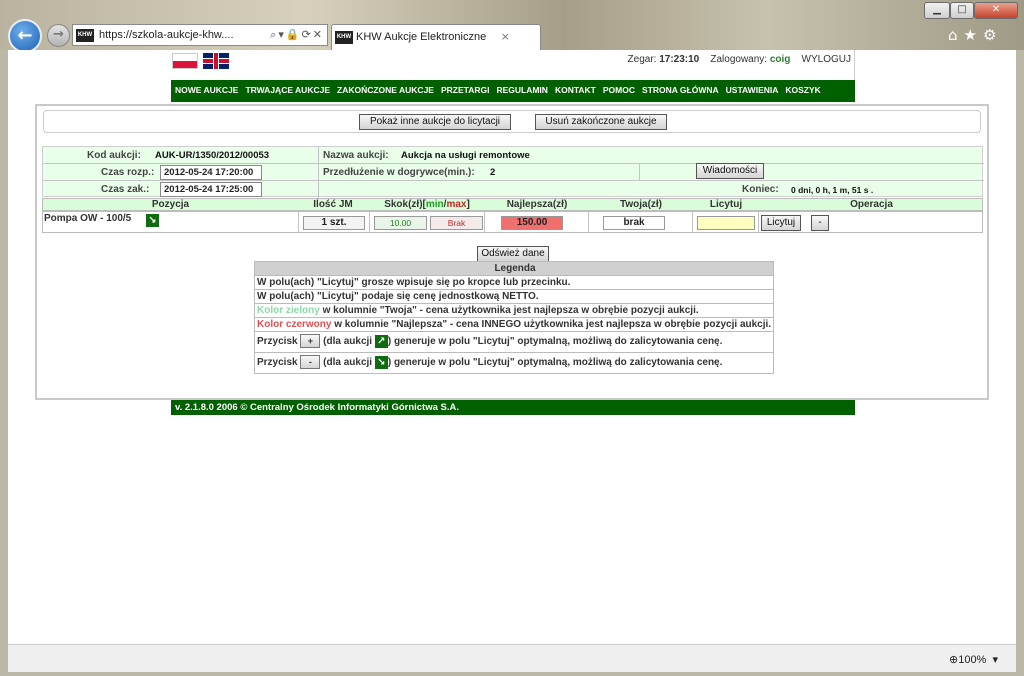 This screenshot has height=676, width=1024. Describe the element at coordinates (532, 223) in the screenshot. I see `best-price-field: 150.00` at that location.